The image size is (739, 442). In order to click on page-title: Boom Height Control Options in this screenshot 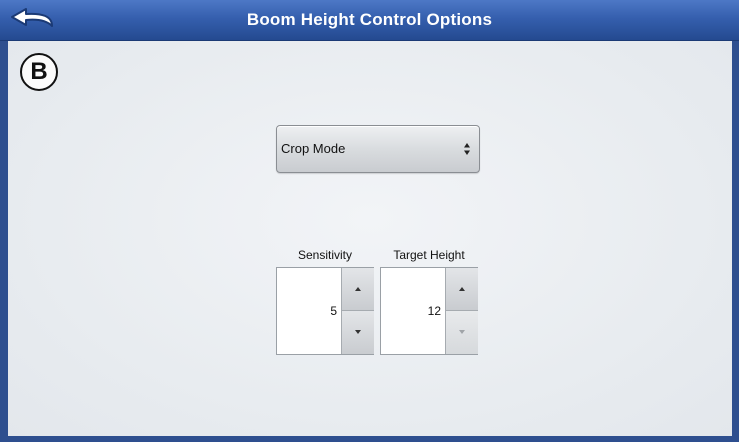, I will do `click(369, 19)`.